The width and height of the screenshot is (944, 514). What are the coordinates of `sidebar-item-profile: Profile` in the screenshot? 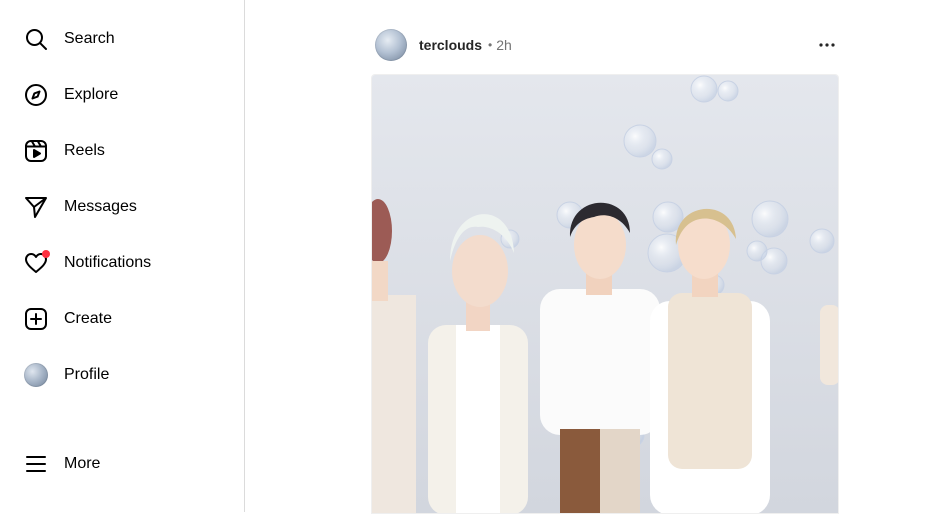 It's located at (122, 375).